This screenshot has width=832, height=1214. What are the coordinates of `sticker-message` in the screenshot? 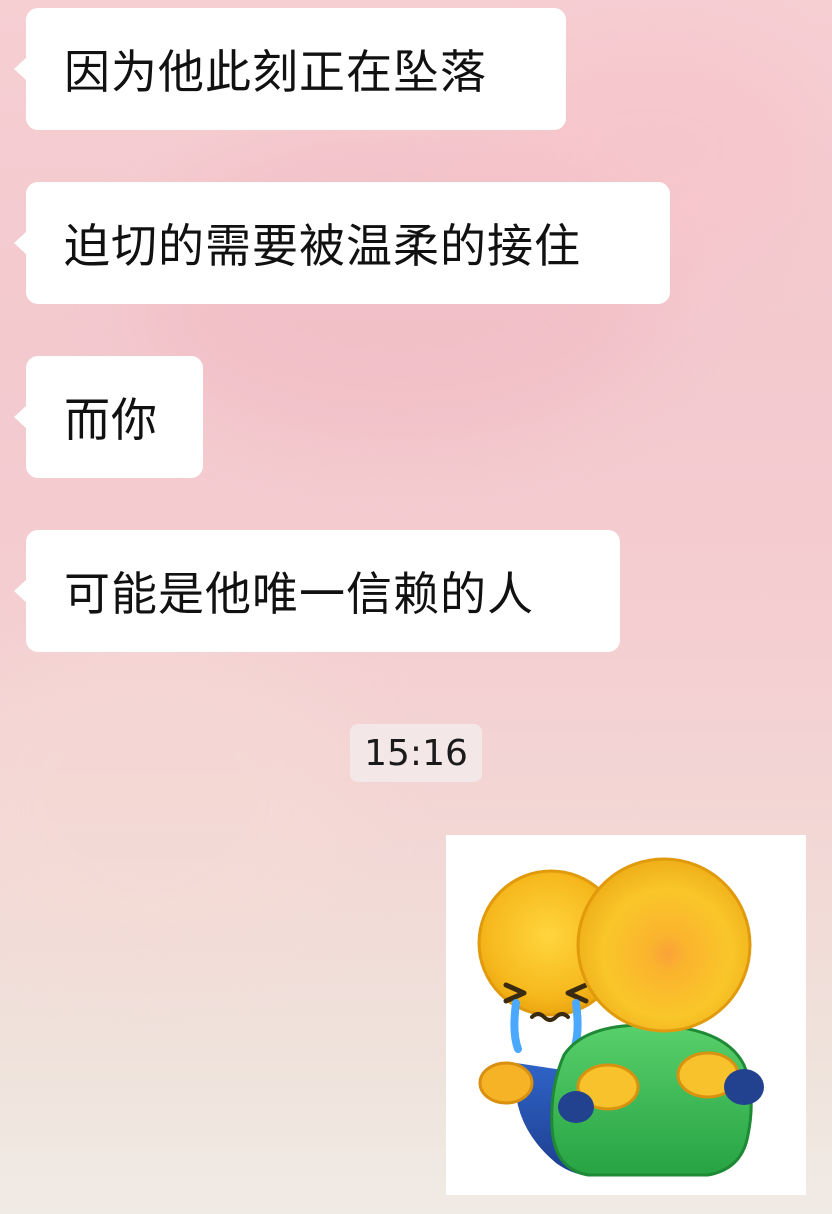 It's located at (626, 1015).